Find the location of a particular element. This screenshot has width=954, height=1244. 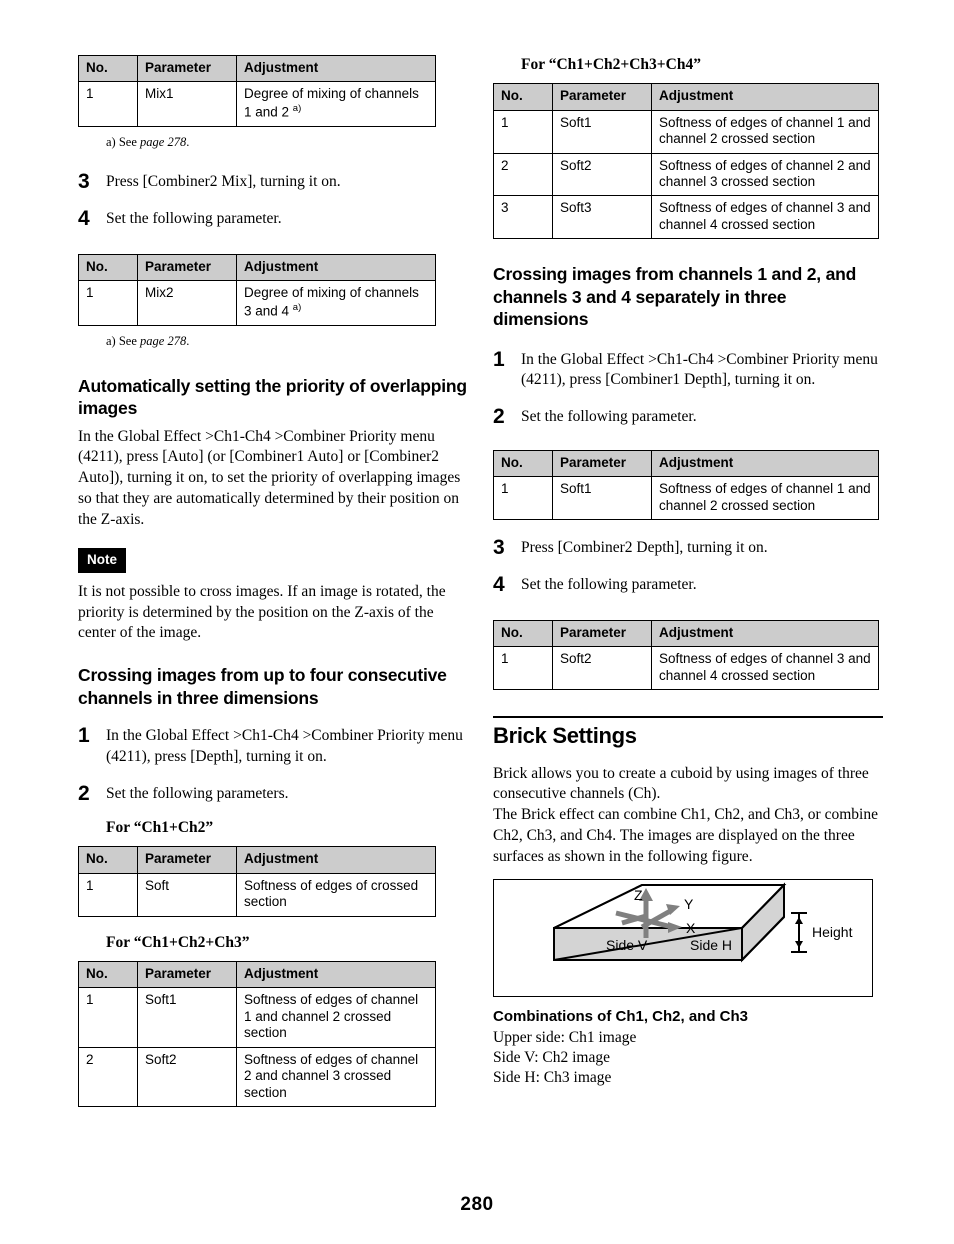

cell-adjustment: Softness of edges of crossed section is located at coordinates (336, 894).